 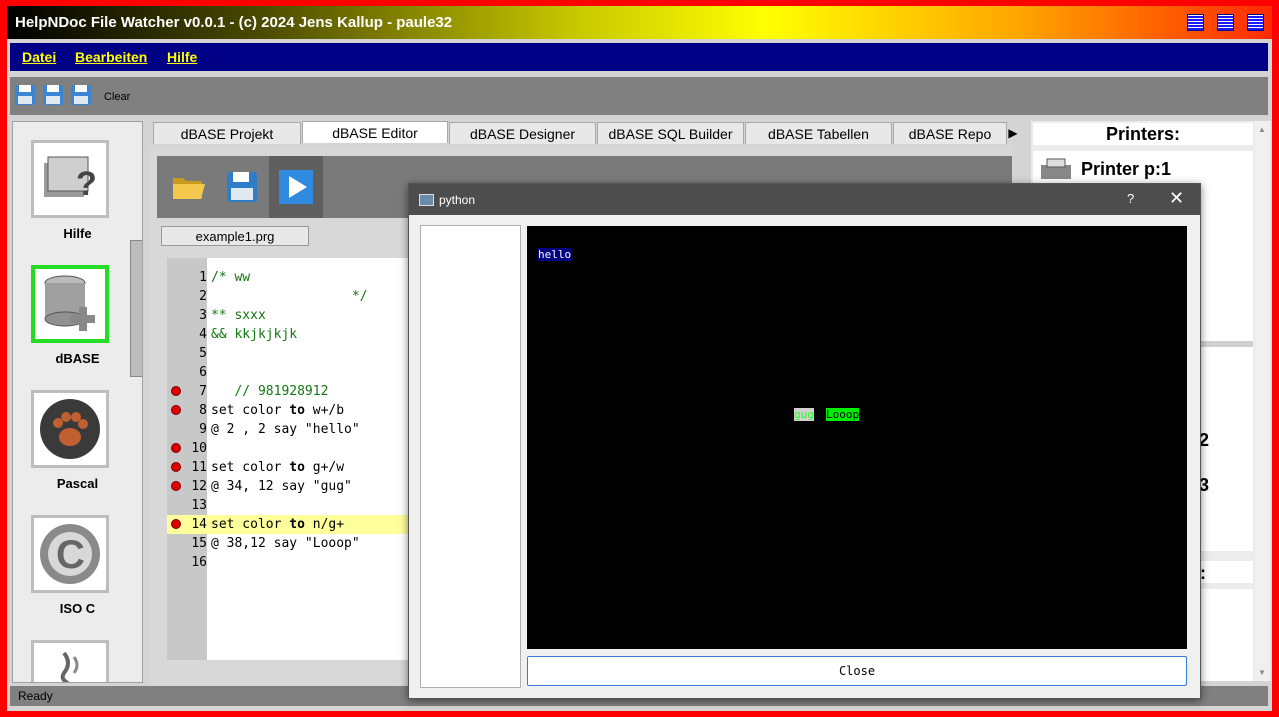 I want to click on code-line: 5, so click(x=289, y=353).